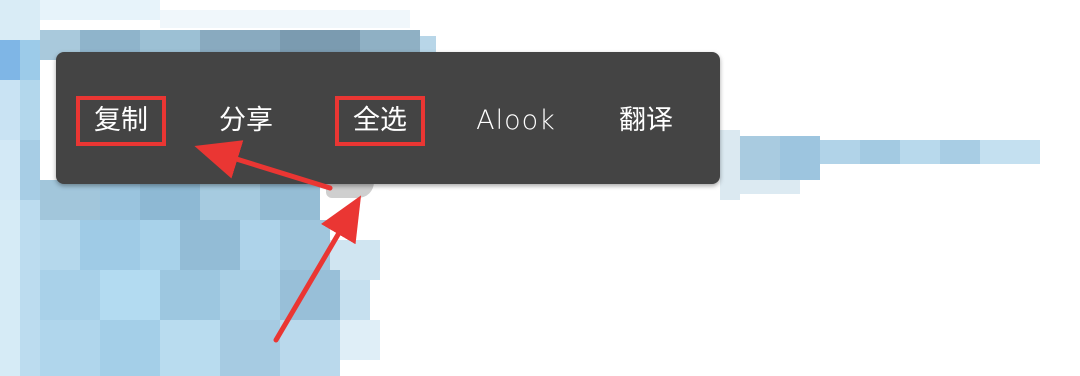 The image size is (1080, 376). What do you see at coordinates (516, 121) in the screenshot?
I see `menu-item-alook: Alook` at bounding box center [516, 121].